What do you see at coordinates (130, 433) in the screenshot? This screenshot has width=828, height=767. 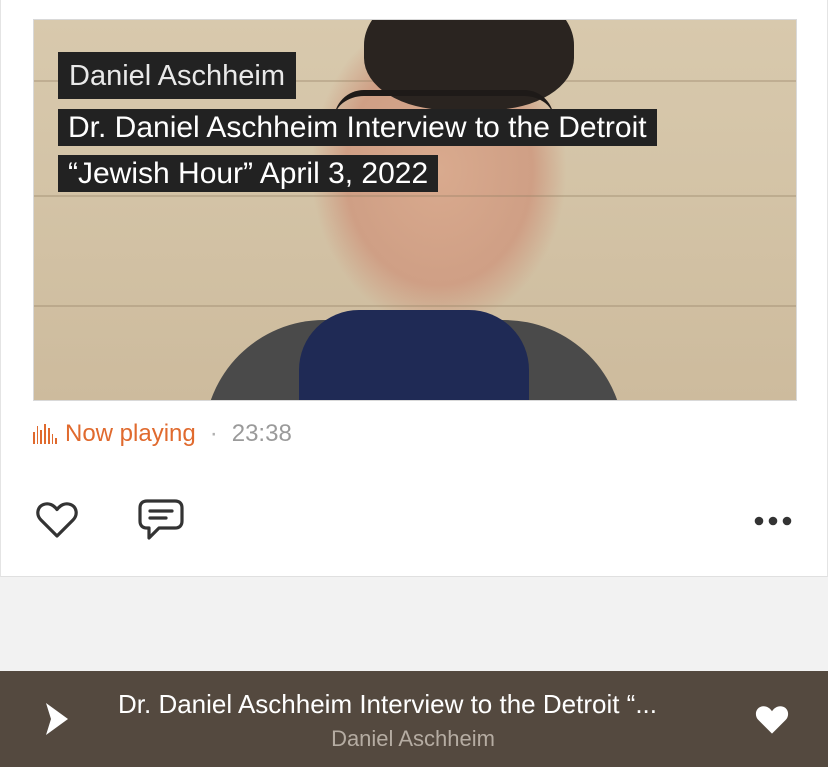 I see `now-playing-label: Now playing` at bounding box center [130, 433].